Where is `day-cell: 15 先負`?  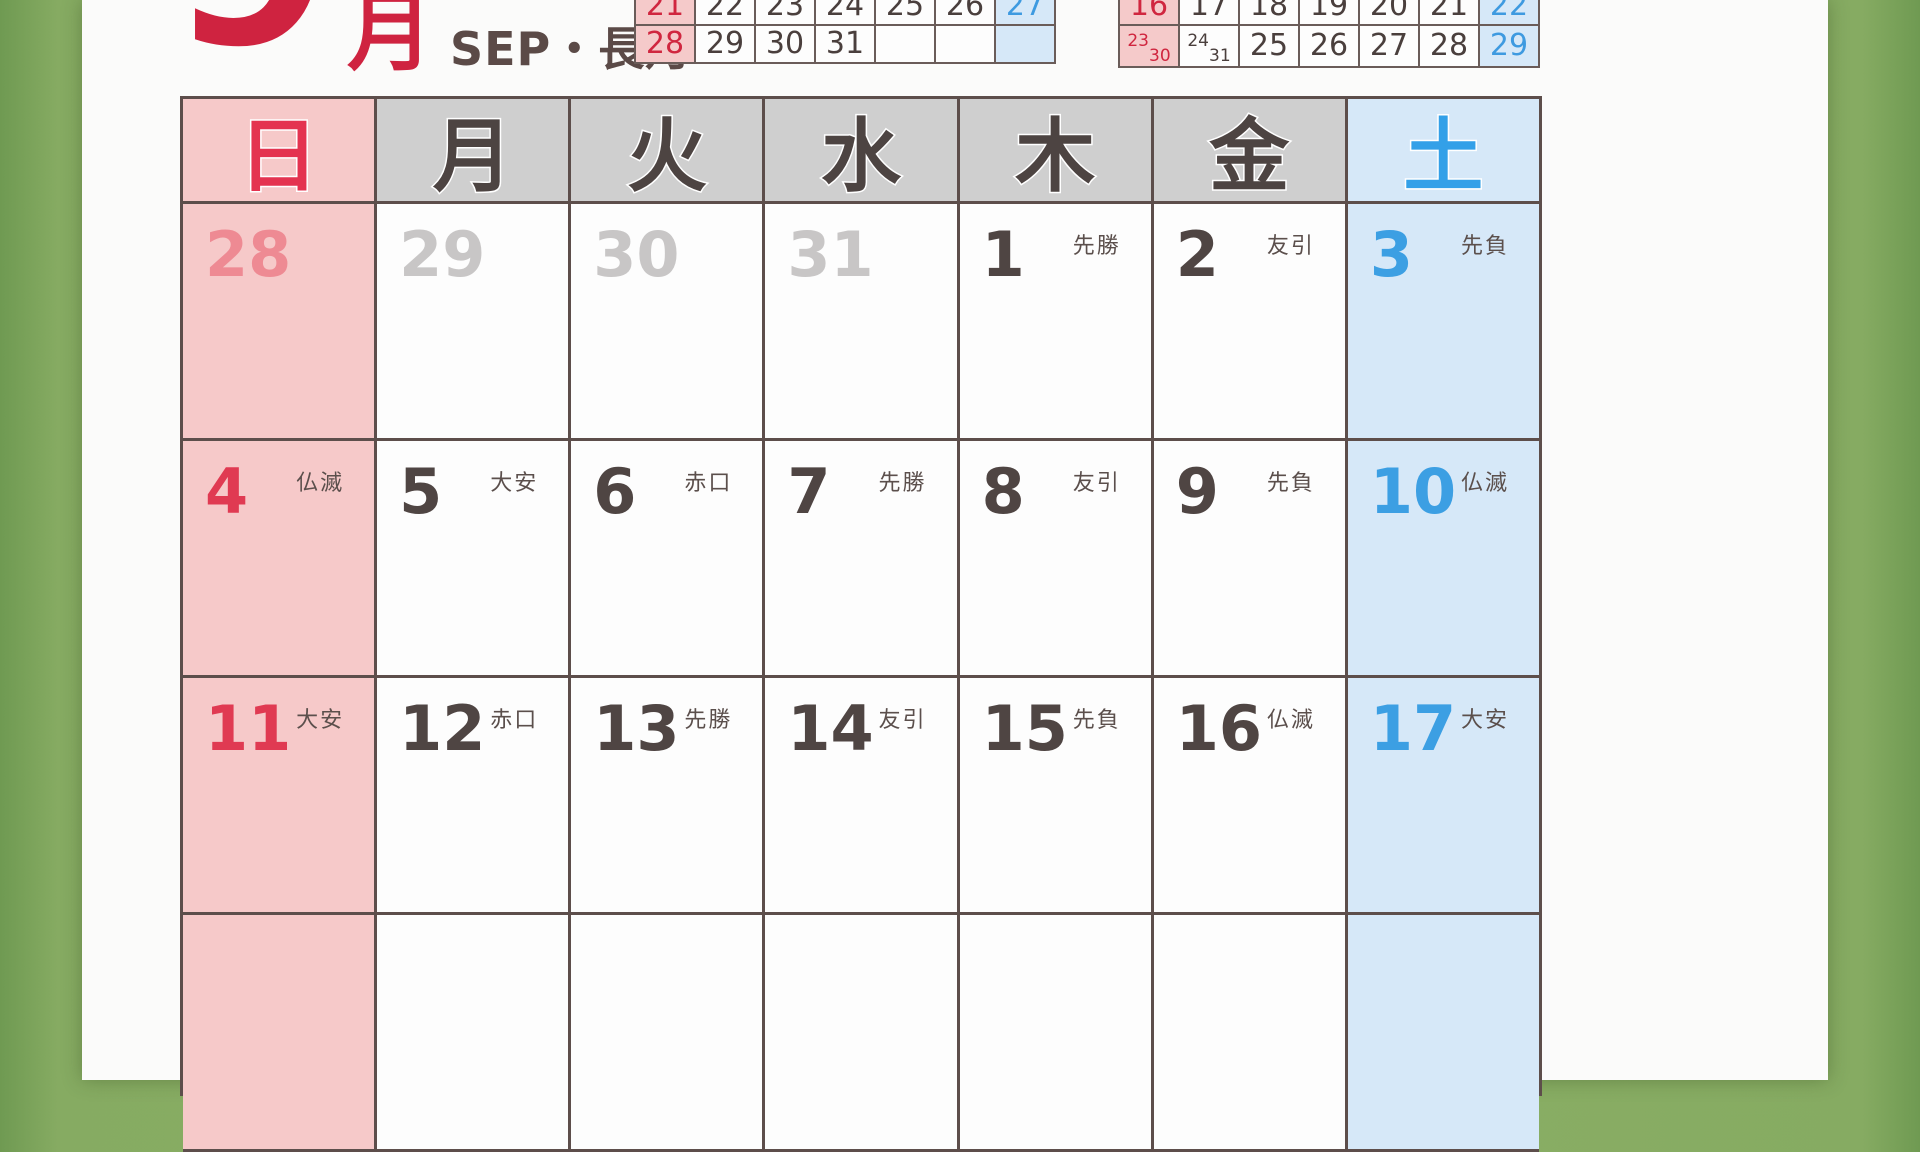 day-cell: 15 先負 is located at coordinates (1056, 796).